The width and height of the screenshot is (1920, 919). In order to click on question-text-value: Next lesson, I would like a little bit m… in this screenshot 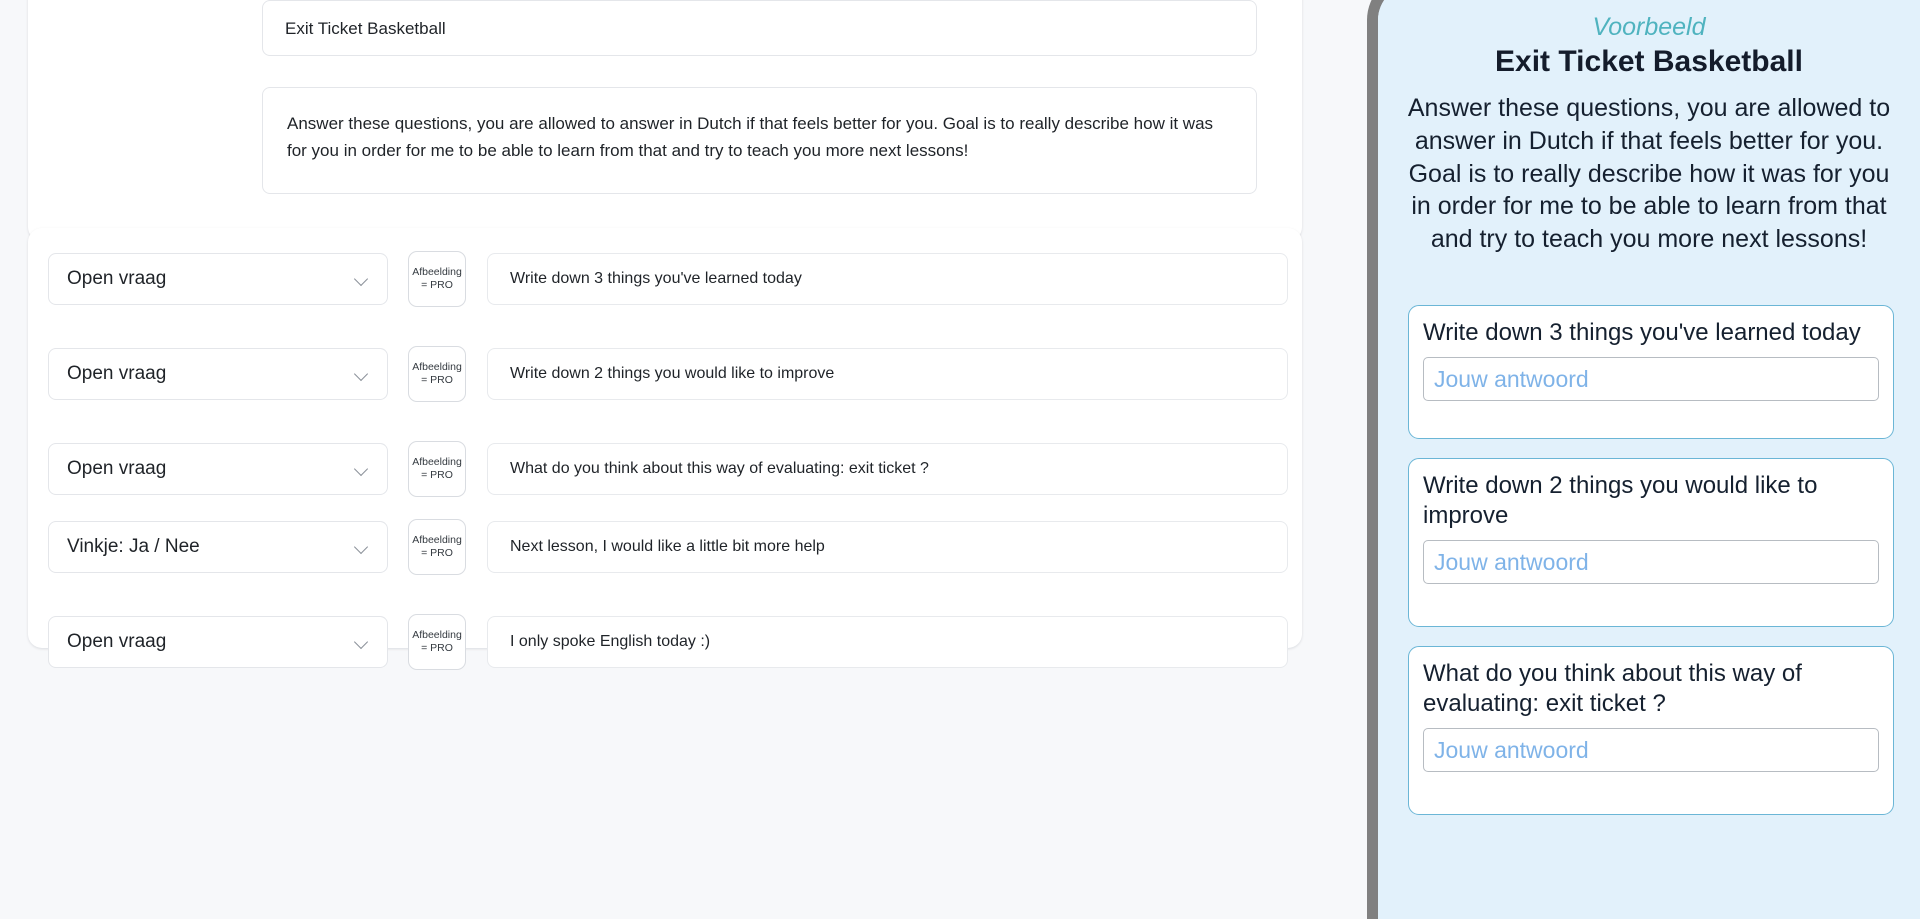, I will do `click(667, 546)`.